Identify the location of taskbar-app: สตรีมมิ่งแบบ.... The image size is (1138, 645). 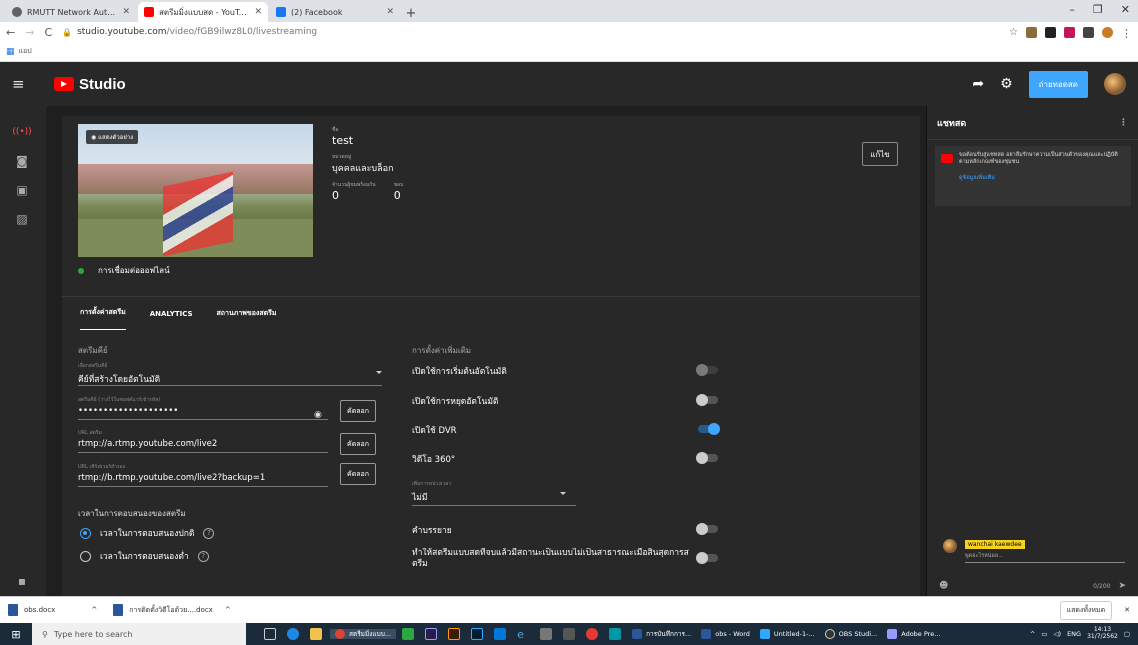
(363, 634).